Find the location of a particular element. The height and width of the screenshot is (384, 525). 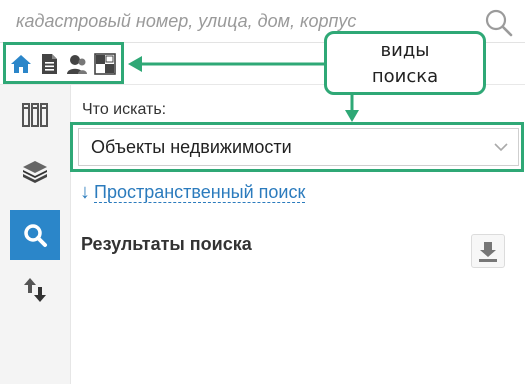

spatial-search-link: ↓ Пространственный поиск is located at coordinates (193, 192).